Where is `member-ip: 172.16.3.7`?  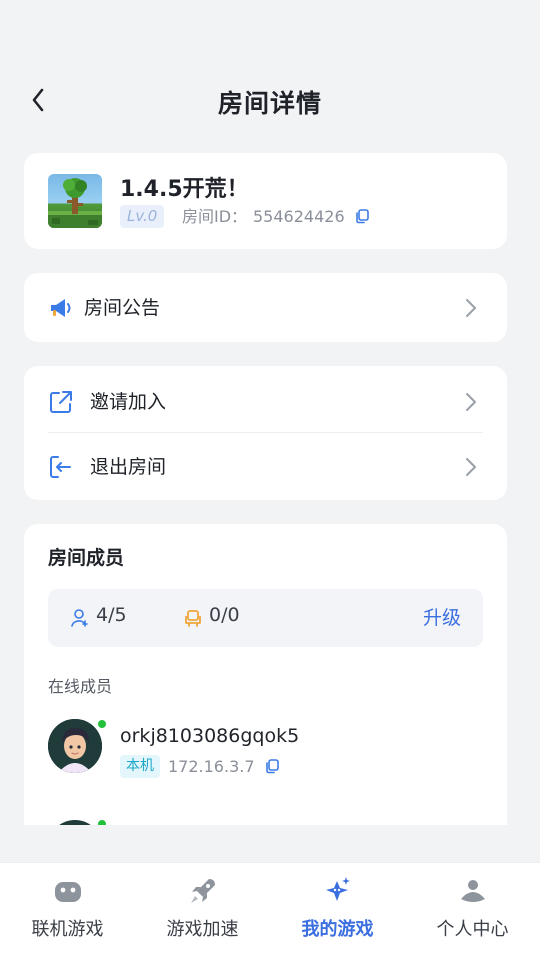 member-ip: 172.16.3.7 is located at coordinates (211, 766).